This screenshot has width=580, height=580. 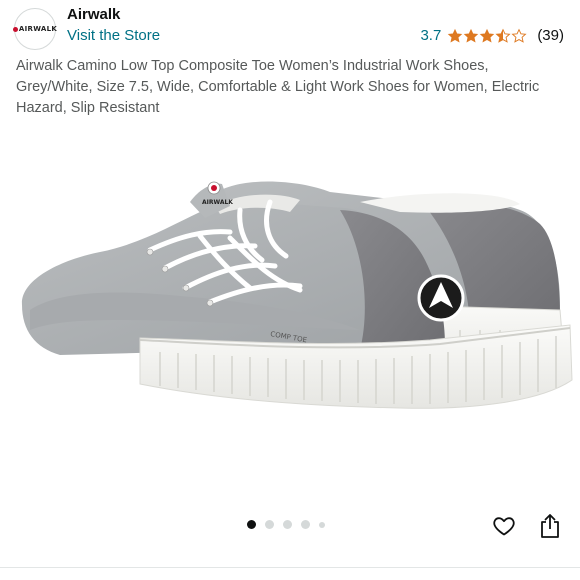 What do you see at coordinates (519, 35) in the screenshot?
I see `star-empty-icon` at bounding box center [519, 35].